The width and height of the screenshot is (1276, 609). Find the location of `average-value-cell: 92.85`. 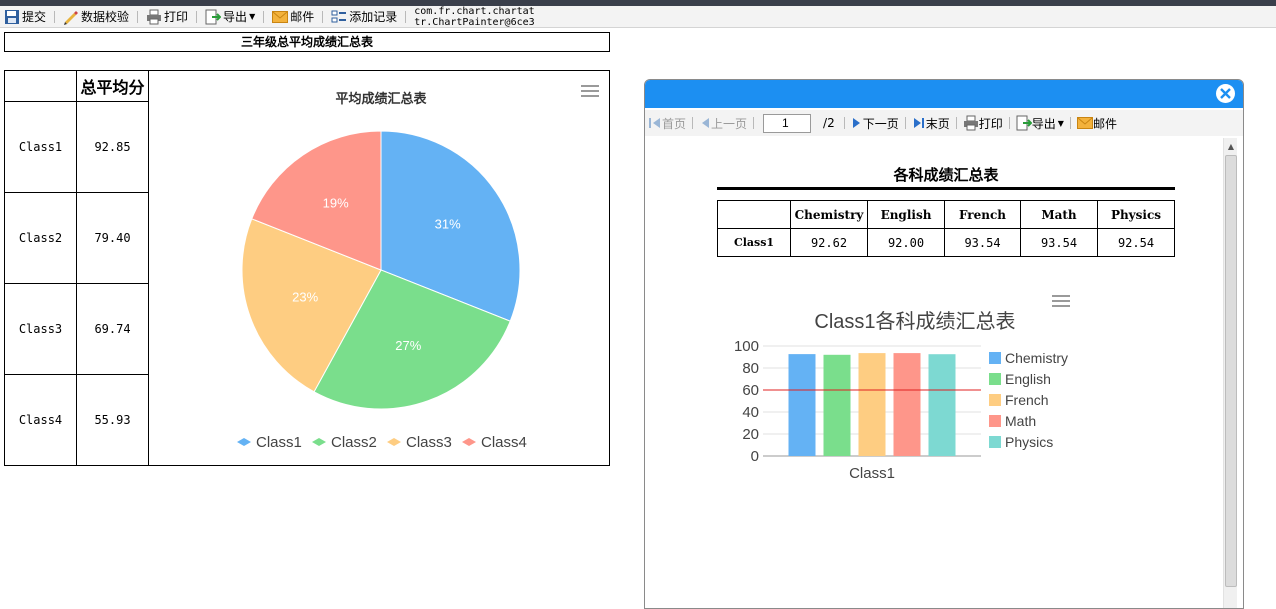

average-value-cell: 92.85 is located at coordinates (112, 147).